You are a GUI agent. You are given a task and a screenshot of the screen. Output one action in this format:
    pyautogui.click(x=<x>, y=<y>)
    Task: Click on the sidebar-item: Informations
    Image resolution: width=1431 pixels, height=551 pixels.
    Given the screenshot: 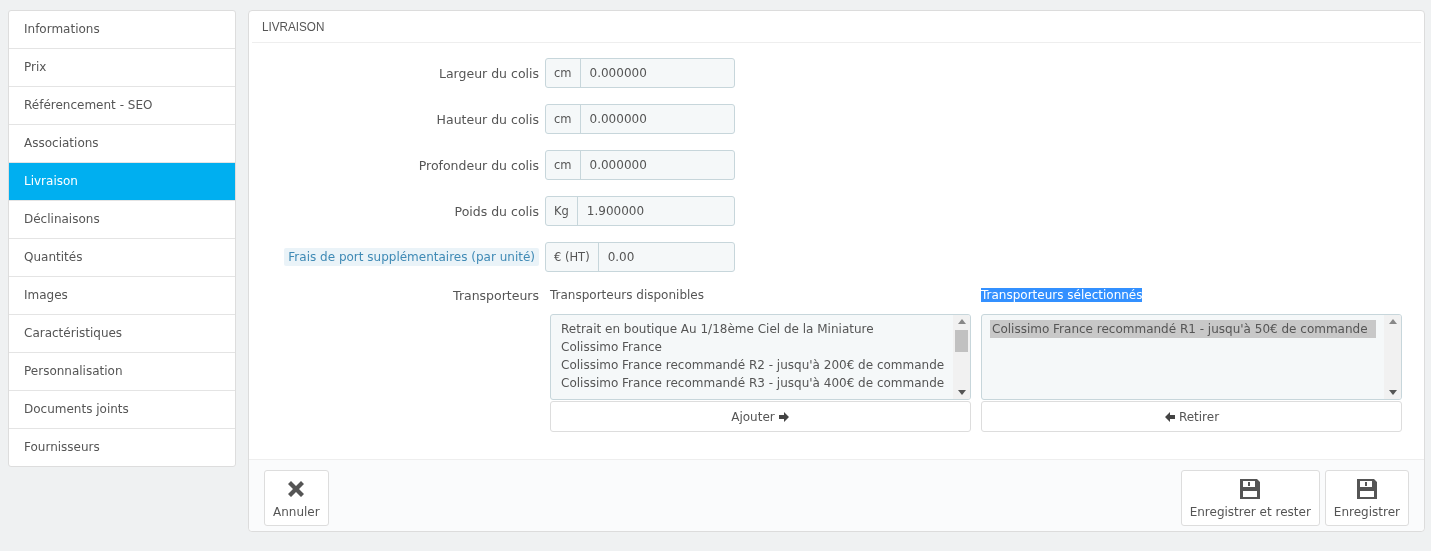 What is the action you would take?
    pyautogui.click(x=122, y=29)
    